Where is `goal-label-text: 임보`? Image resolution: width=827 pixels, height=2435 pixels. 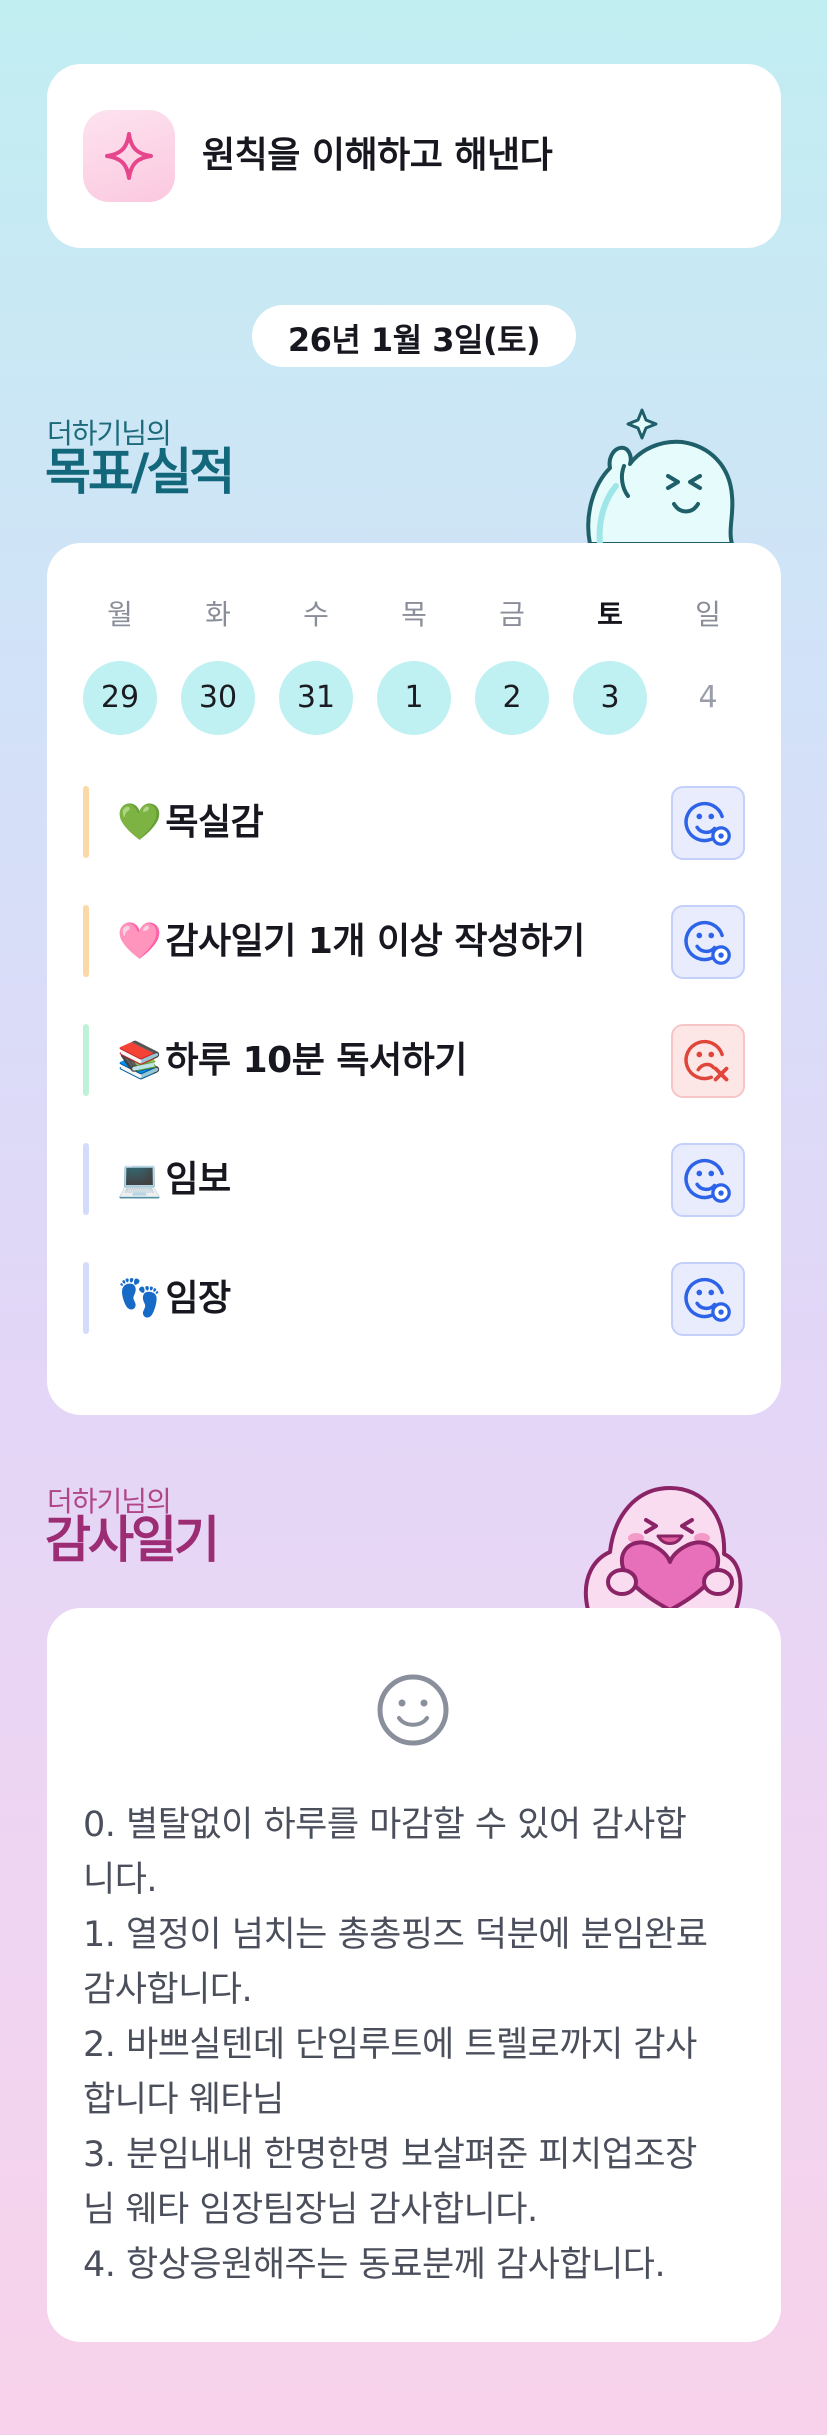 goal-label-text: 임보 is located at coordinates (198, 1179).